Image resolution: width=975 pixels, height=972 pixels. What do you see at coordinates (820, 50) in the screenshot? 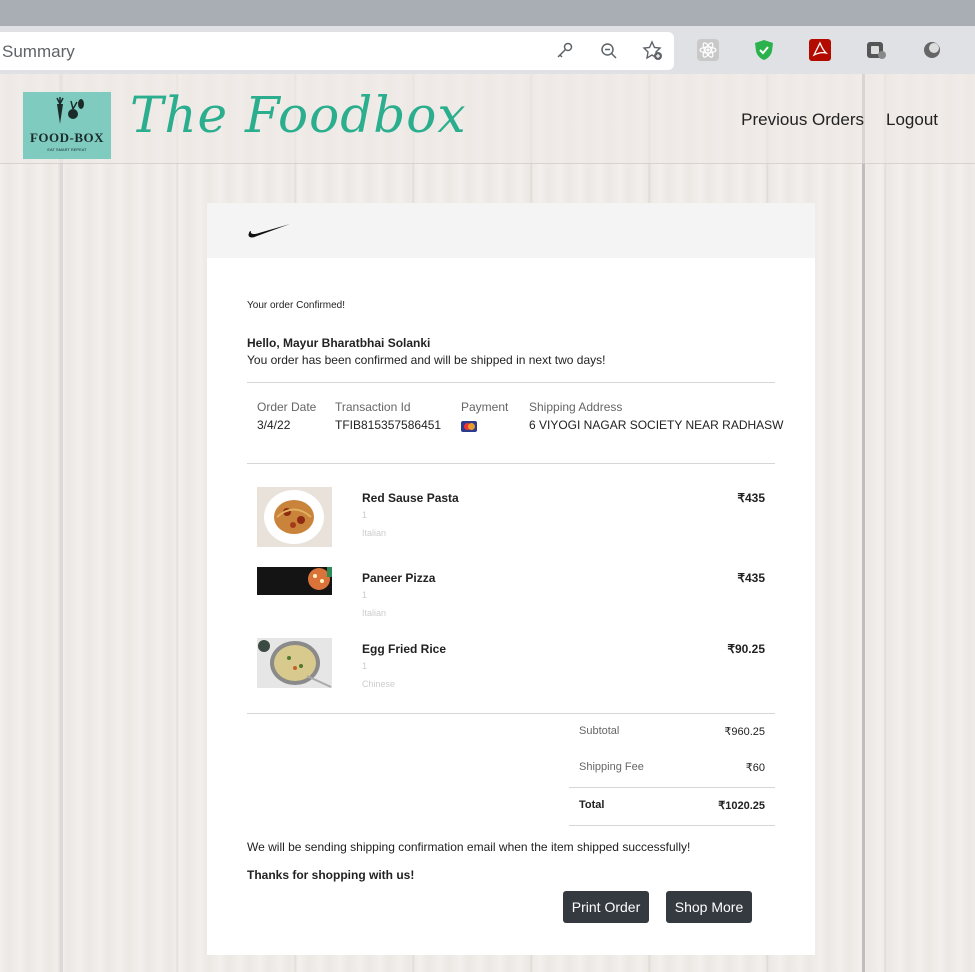
I see `acrobat-icon` at bounding box center [820, 50].